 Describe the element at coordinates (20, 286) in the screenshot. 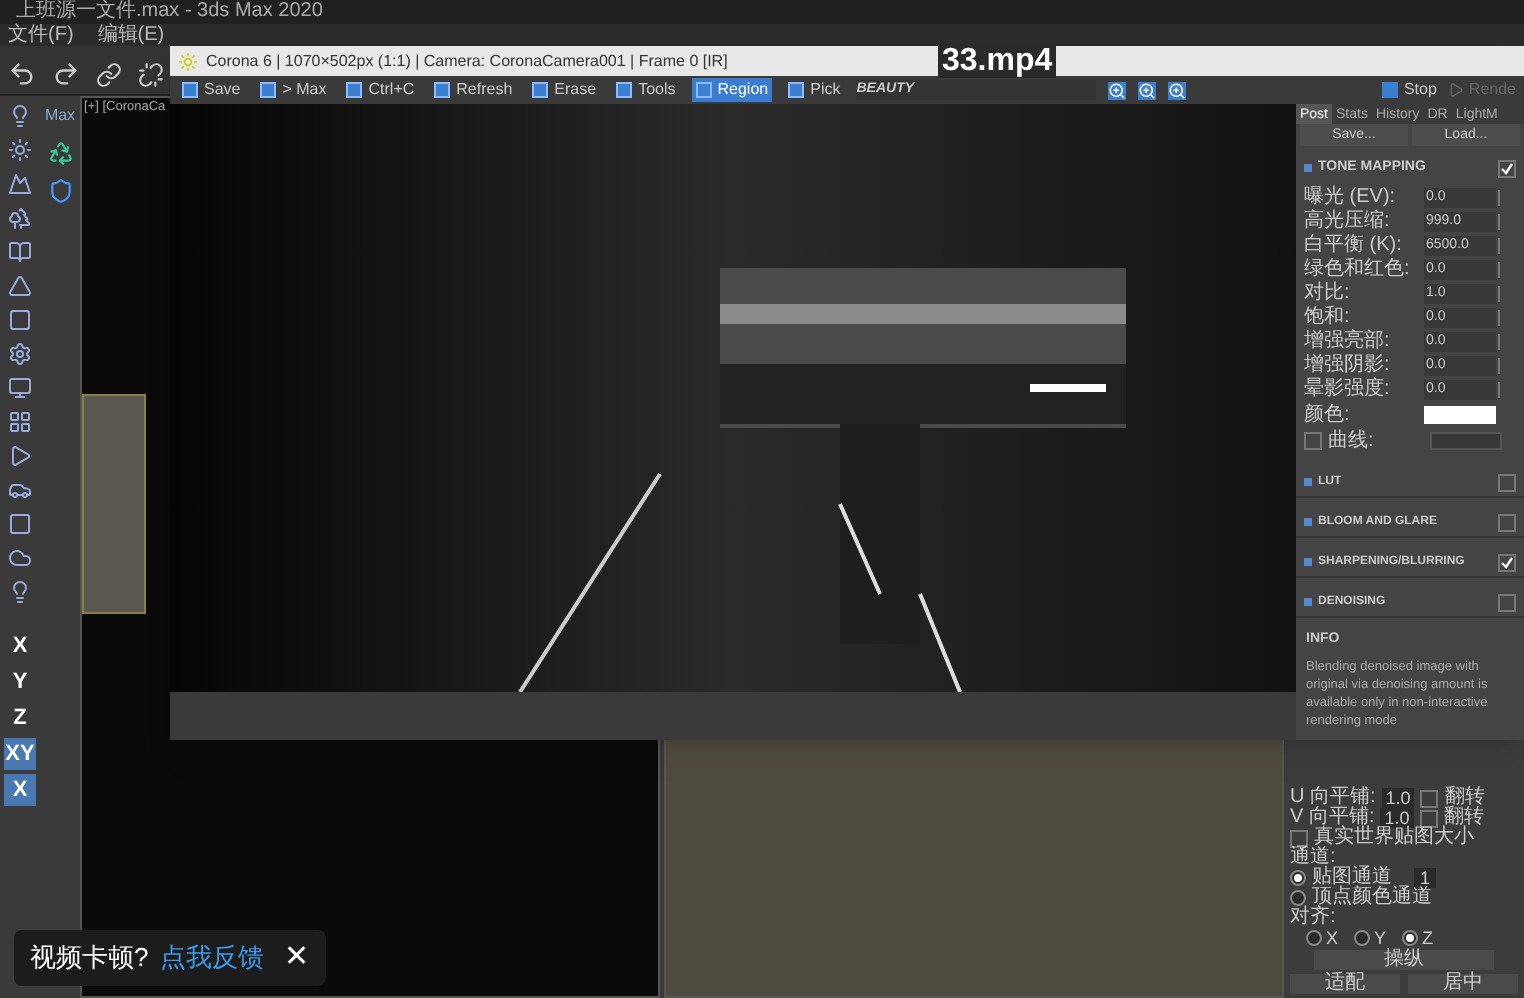

I see `triangle-icon` at that location.